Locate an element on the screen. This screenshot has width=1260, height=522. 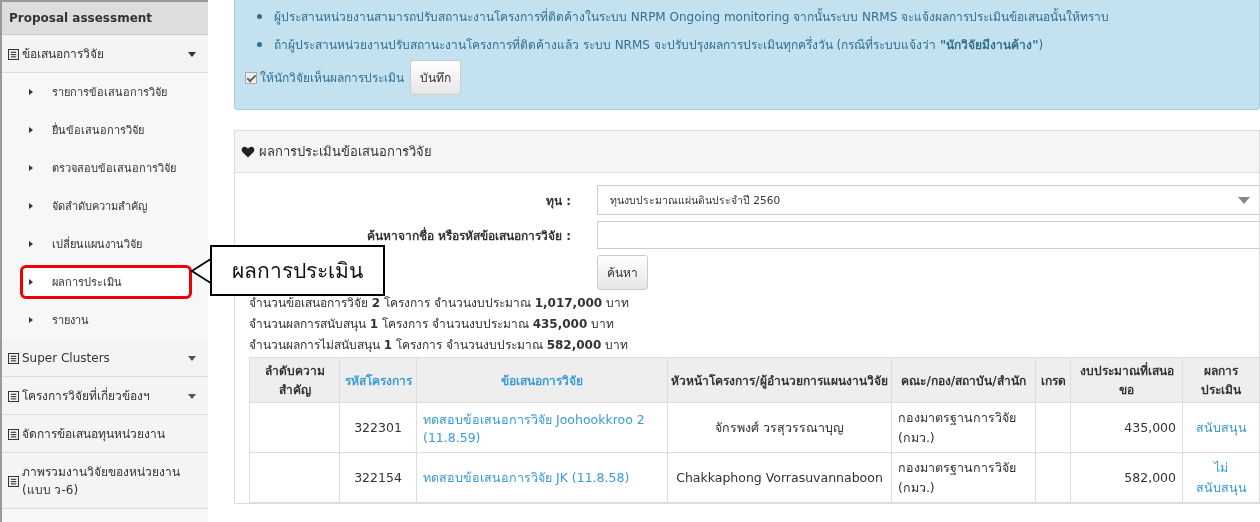
table-cell: Chakkaphong Vorrasuvannaboon is located at coordinates (779, 477).